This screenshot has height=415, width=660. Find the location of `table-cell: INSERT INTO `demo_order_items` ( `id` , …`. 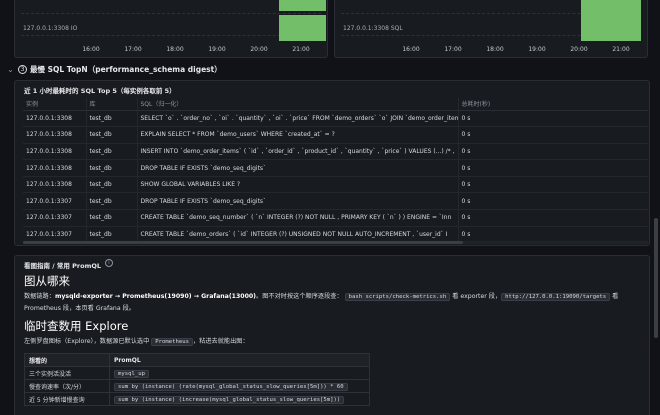

table-cell: INSERT INTO `demo_order_items` ( `id` , … is located at coordinates (298, 152).